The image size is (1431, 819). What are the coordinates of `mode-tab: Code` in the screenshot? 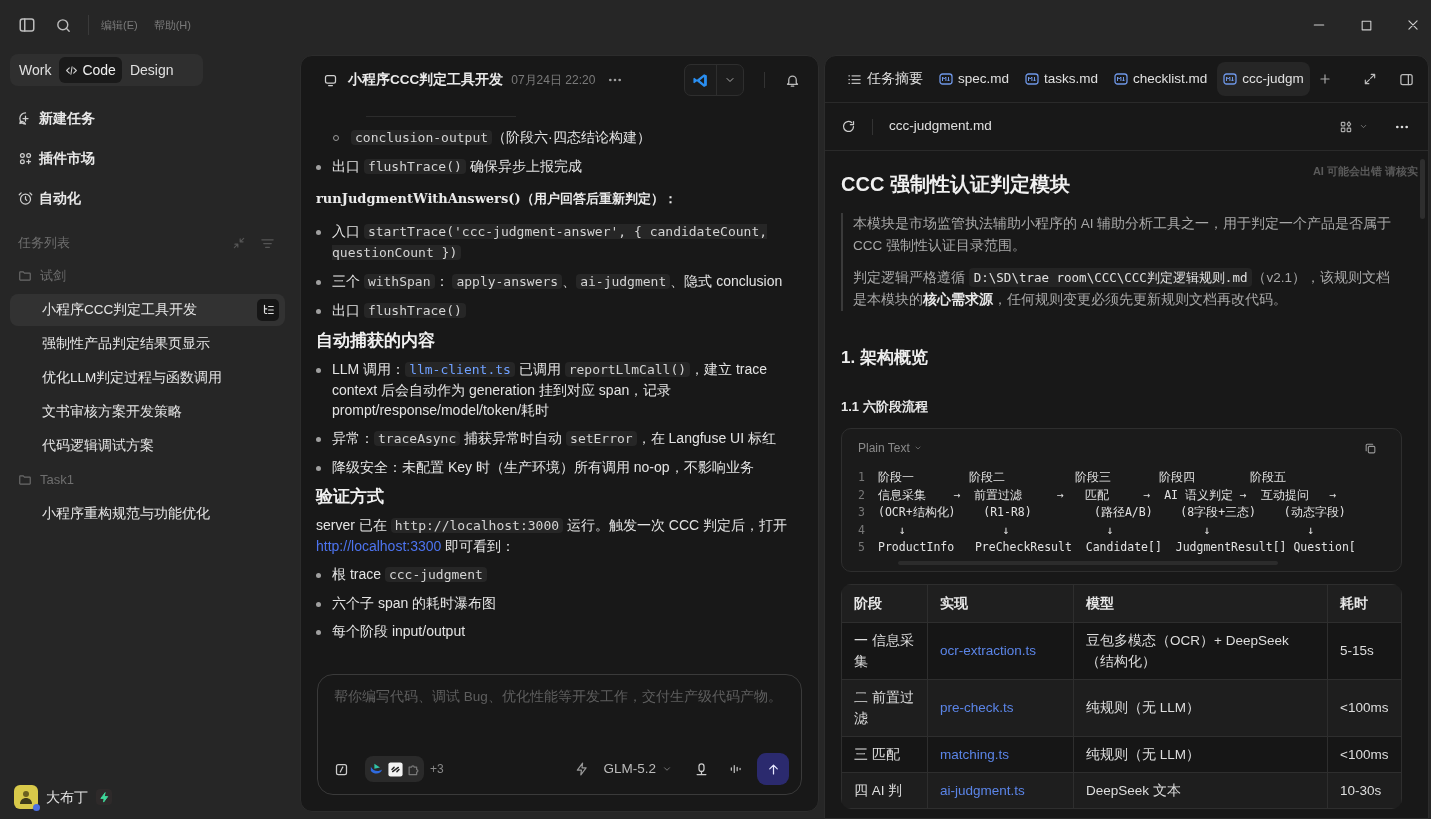 It's located at (90, 70).